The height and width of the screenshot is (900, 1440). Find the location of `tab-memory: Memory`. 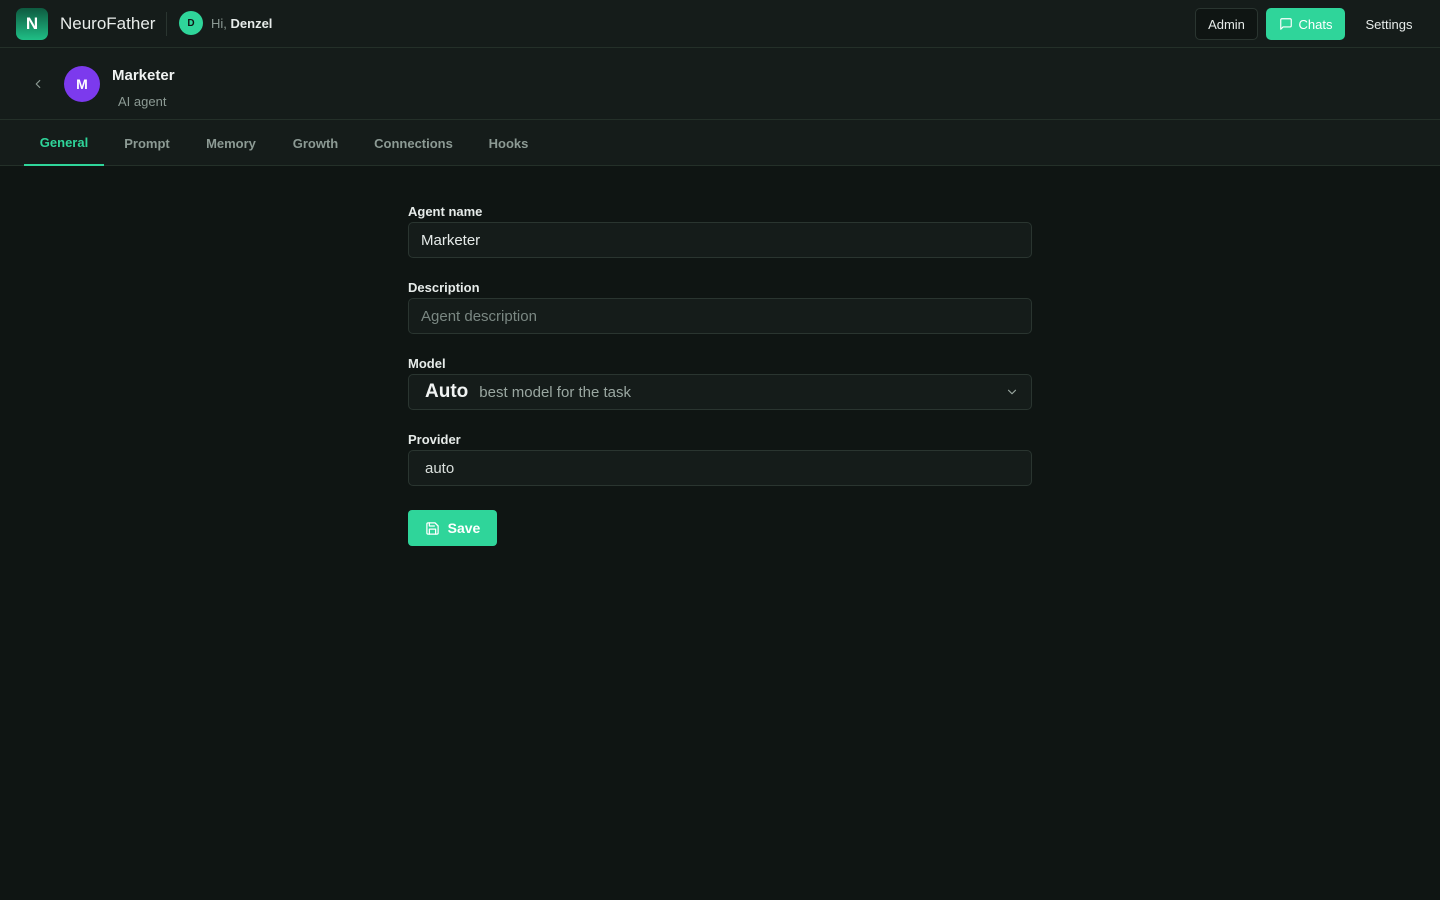

tab-memory: Memory is located at coordinates (231, 143).